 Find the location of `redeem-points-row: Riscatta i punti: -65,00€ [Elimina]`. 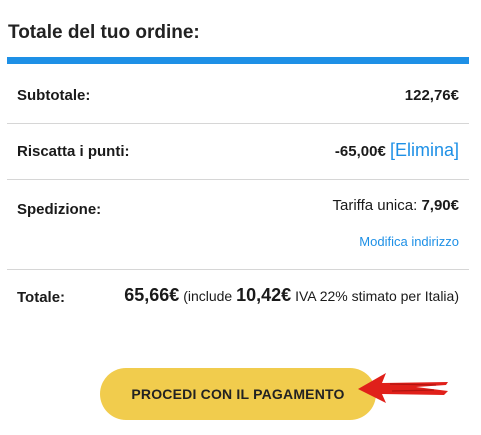

redeem-points-row: Riscatta i punti: -65,00€ [Elimina] is located at coordinates (238, 152).